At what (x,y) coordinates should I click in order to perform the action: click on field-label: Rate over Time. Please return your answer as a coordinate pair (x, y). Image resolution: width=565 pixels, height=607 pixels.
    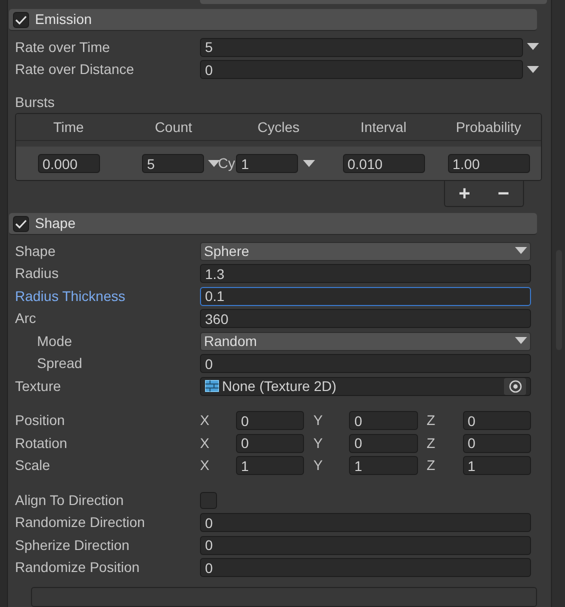
    Looking at the image, I should click on (63, 47).